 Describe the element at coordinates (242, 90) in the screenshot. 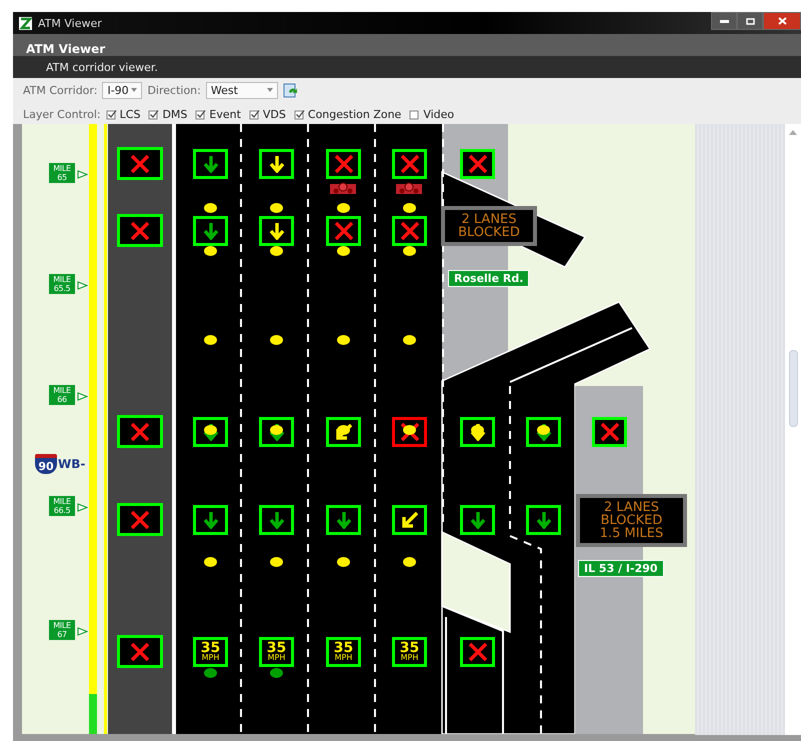

I see `direction-select: West` at that location.